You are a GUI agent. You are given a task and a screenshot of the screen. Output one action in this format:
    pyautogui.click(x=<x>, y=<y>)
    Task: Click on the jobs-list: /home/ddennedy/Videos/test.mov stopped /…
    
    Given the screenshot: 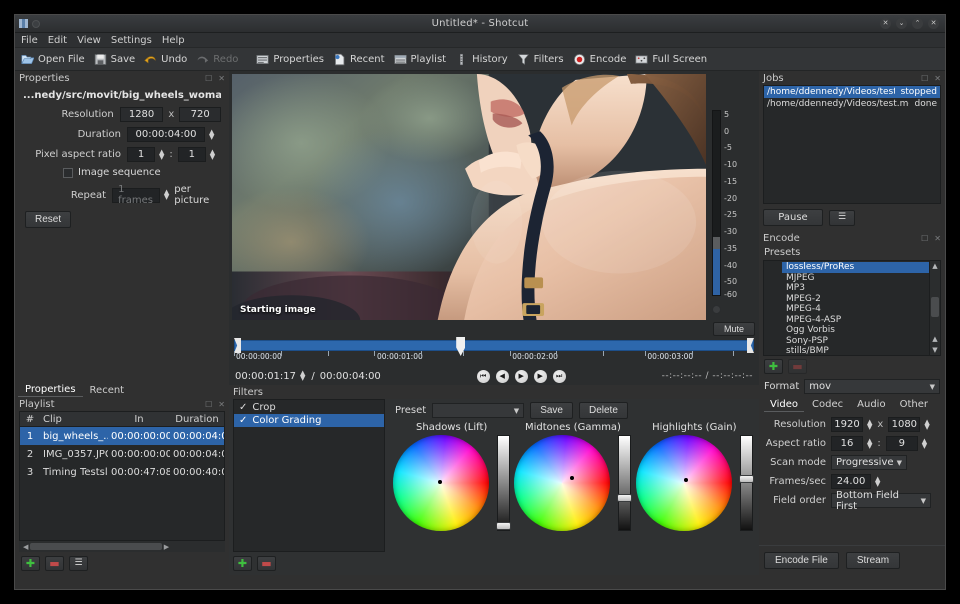 What is the action you would take?
    pyautogui.click(x=852, y=144)
    